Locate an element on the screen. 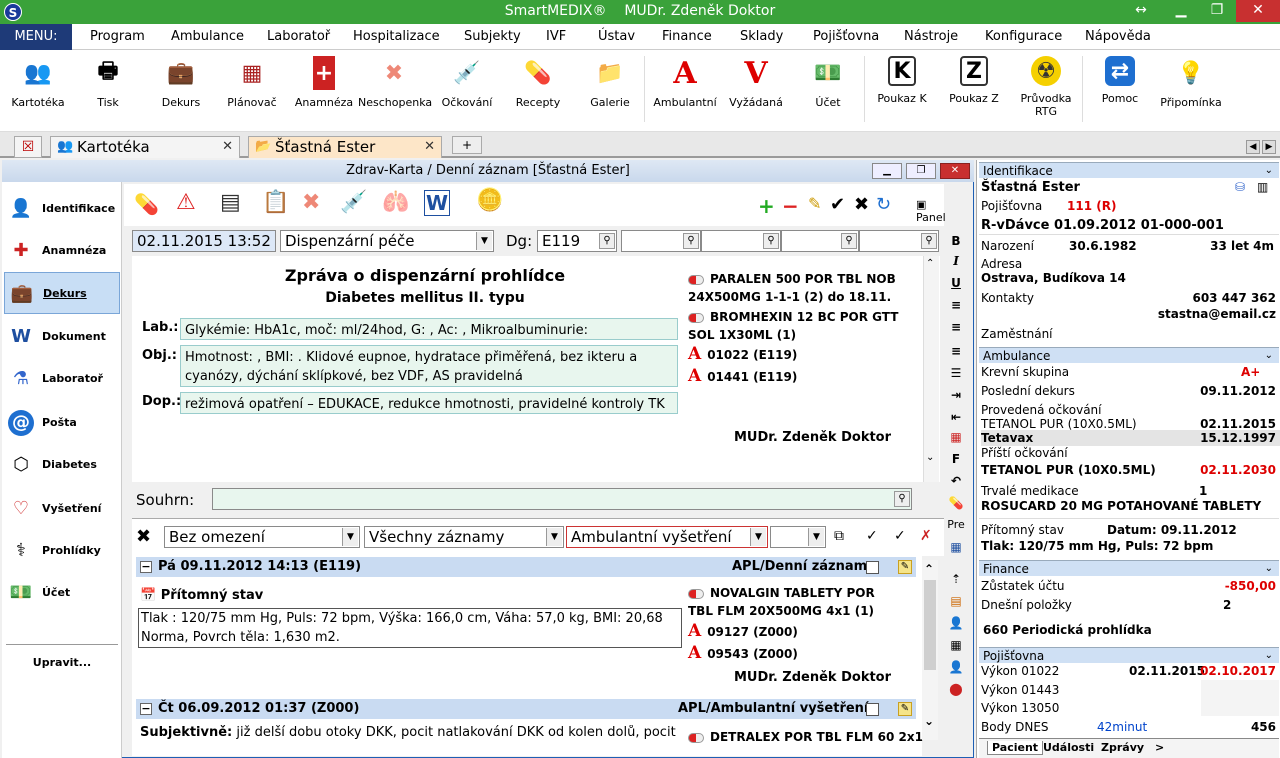  menu-laborator: Laboratoř is located at coordinates (298, 36).